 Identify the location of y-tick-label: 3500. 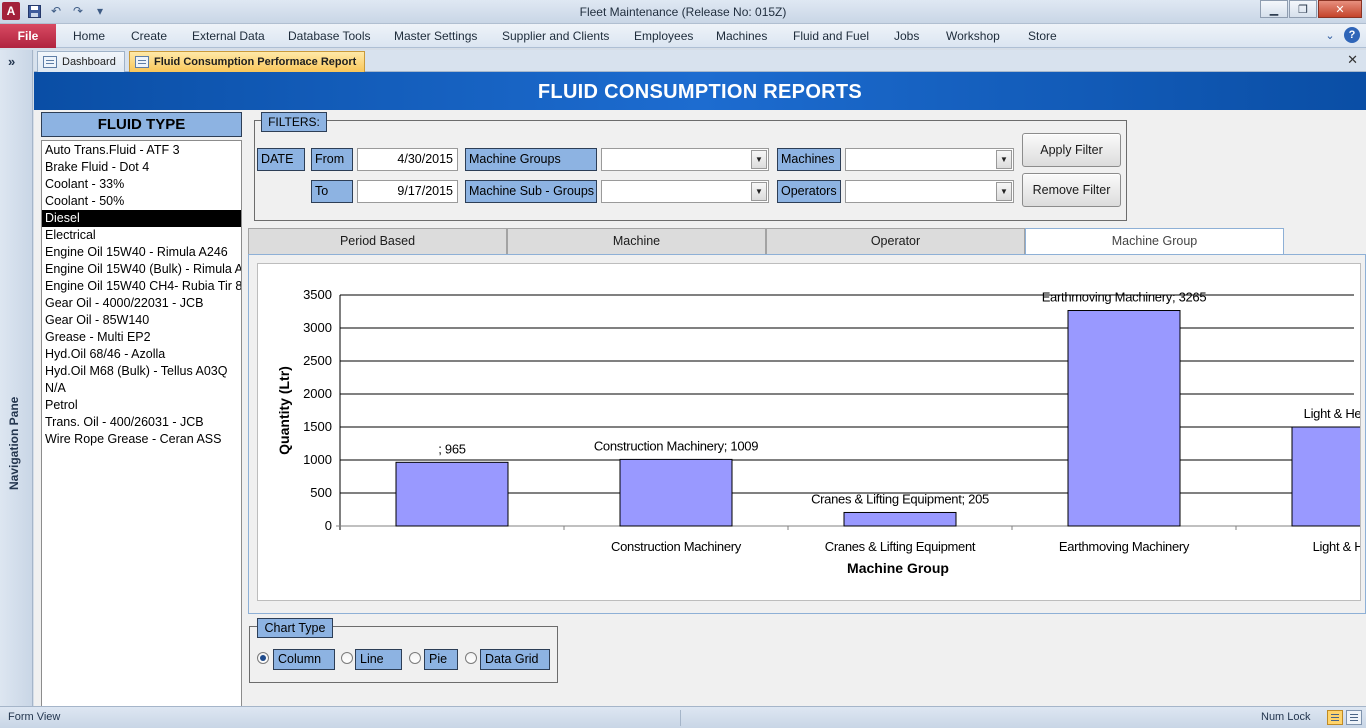
(317, 294).